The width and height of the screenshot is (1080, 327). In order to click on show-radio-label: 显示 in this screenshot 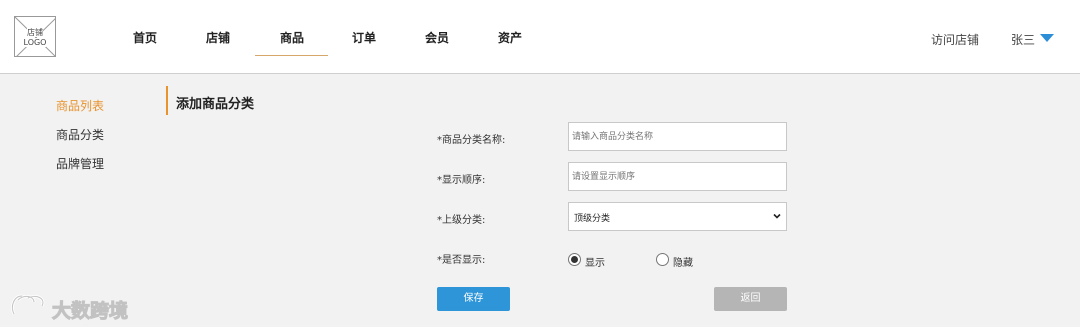, I will do `click(595, 261)`.